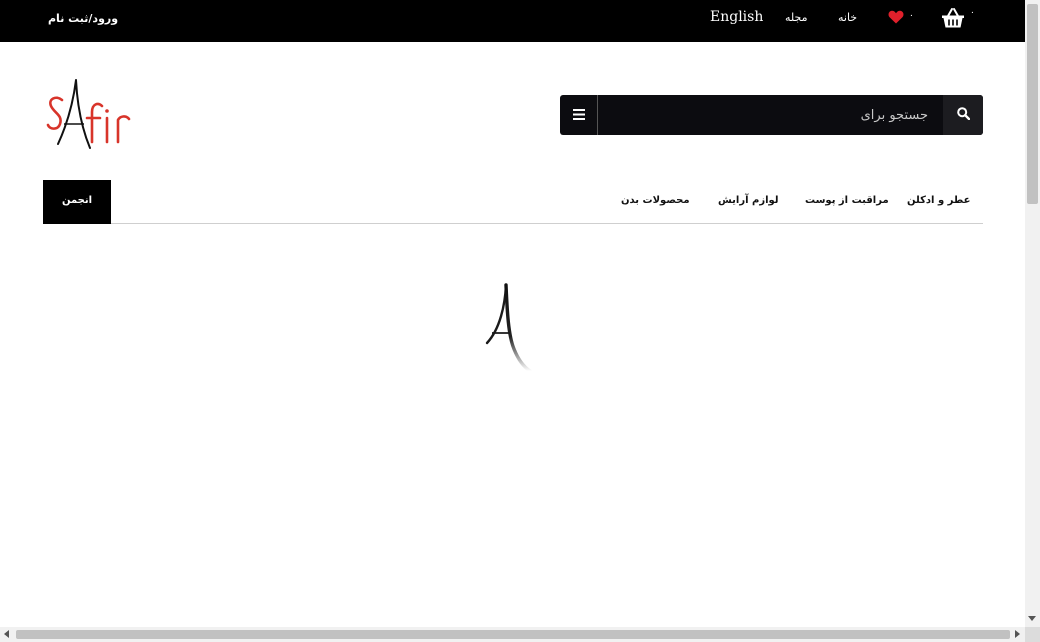 This screenshot has width=1040, height=642. I want to click on home-link: خانه, so click(847, 17).